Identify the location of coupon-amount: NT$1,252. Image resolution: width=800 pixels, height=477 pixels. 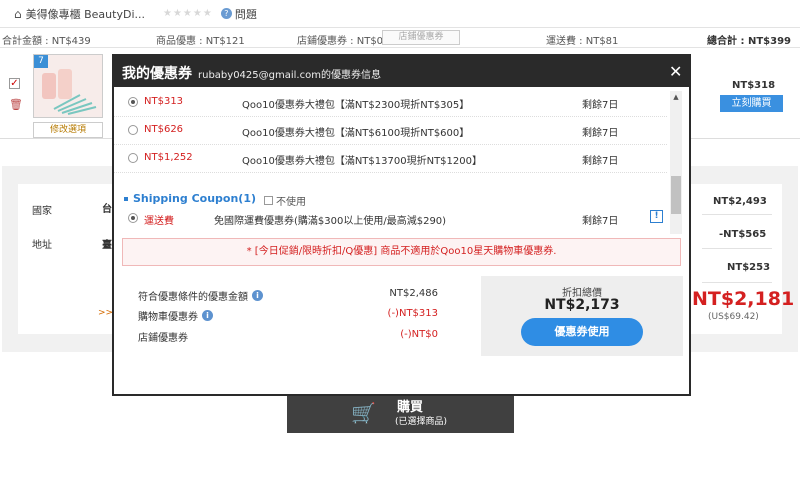
(168, 157).